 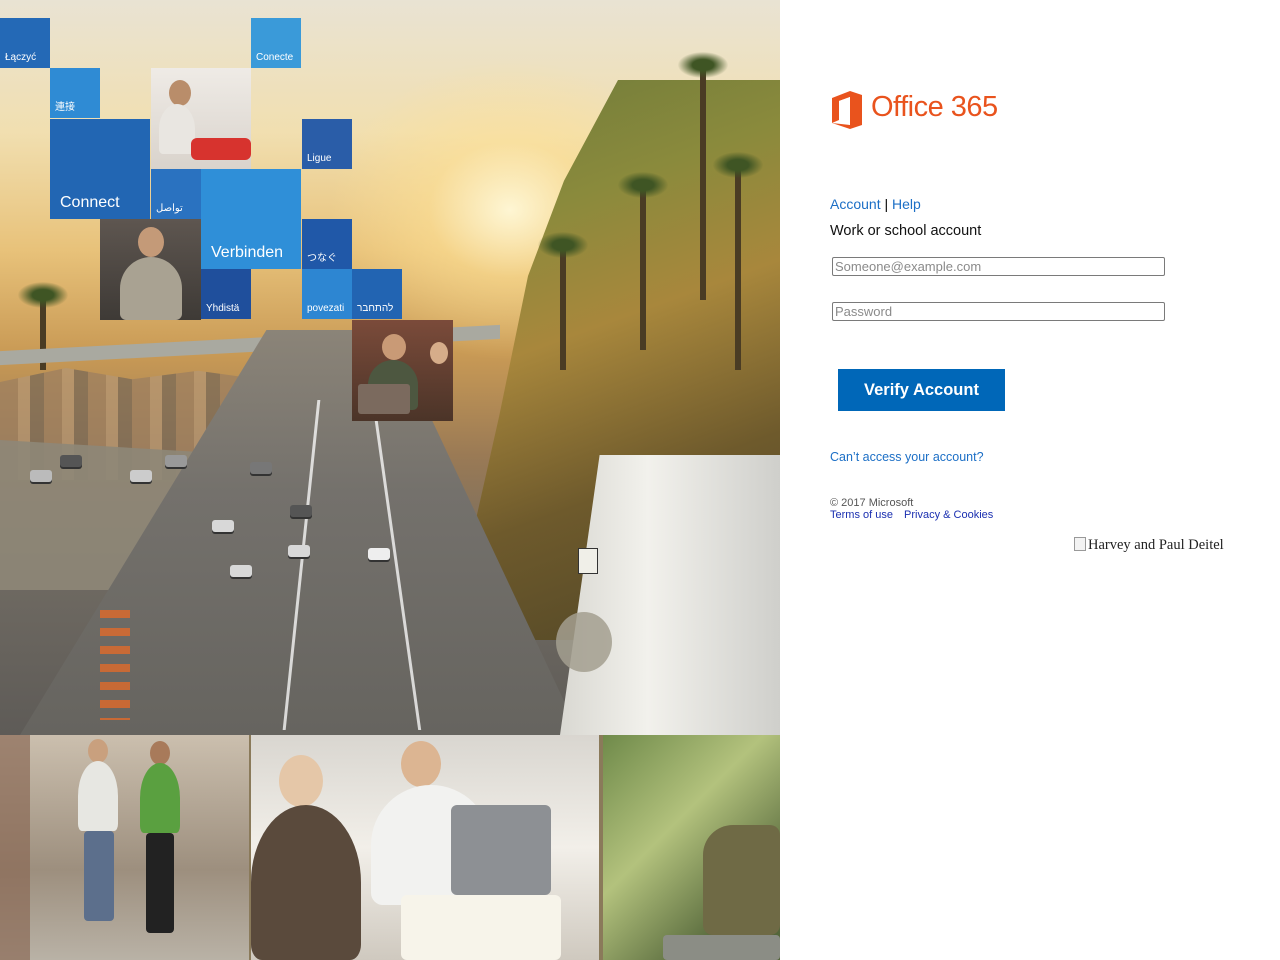 I want to click on tile-lehitchaber: להתחבר, so click(x=377, y=294).